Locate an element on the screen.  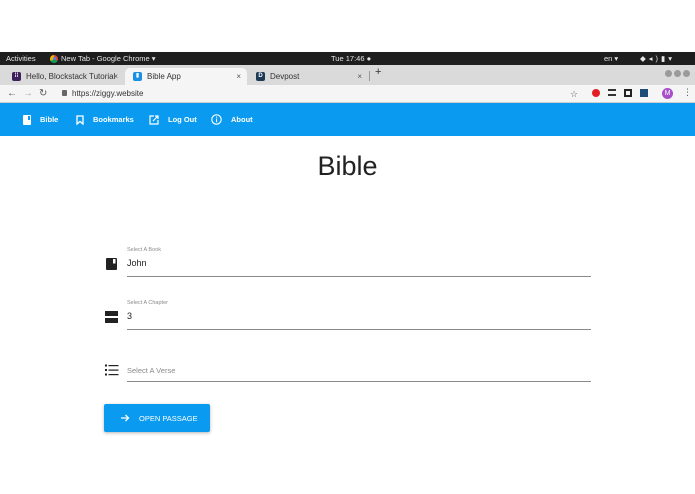
nav-log-out-label: Log Out is located at coordinates (182, 119).